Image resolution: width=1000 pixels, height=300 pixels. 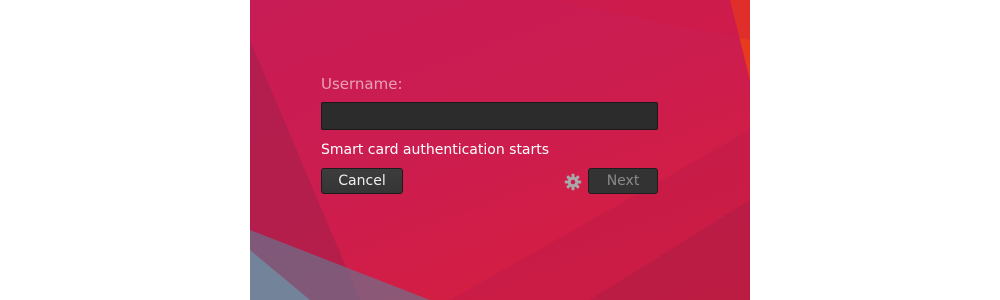 What do you see at coordinates (362, 84) in the screenshot?
I see `username-label: Username:` at bounding box center [362, 84].